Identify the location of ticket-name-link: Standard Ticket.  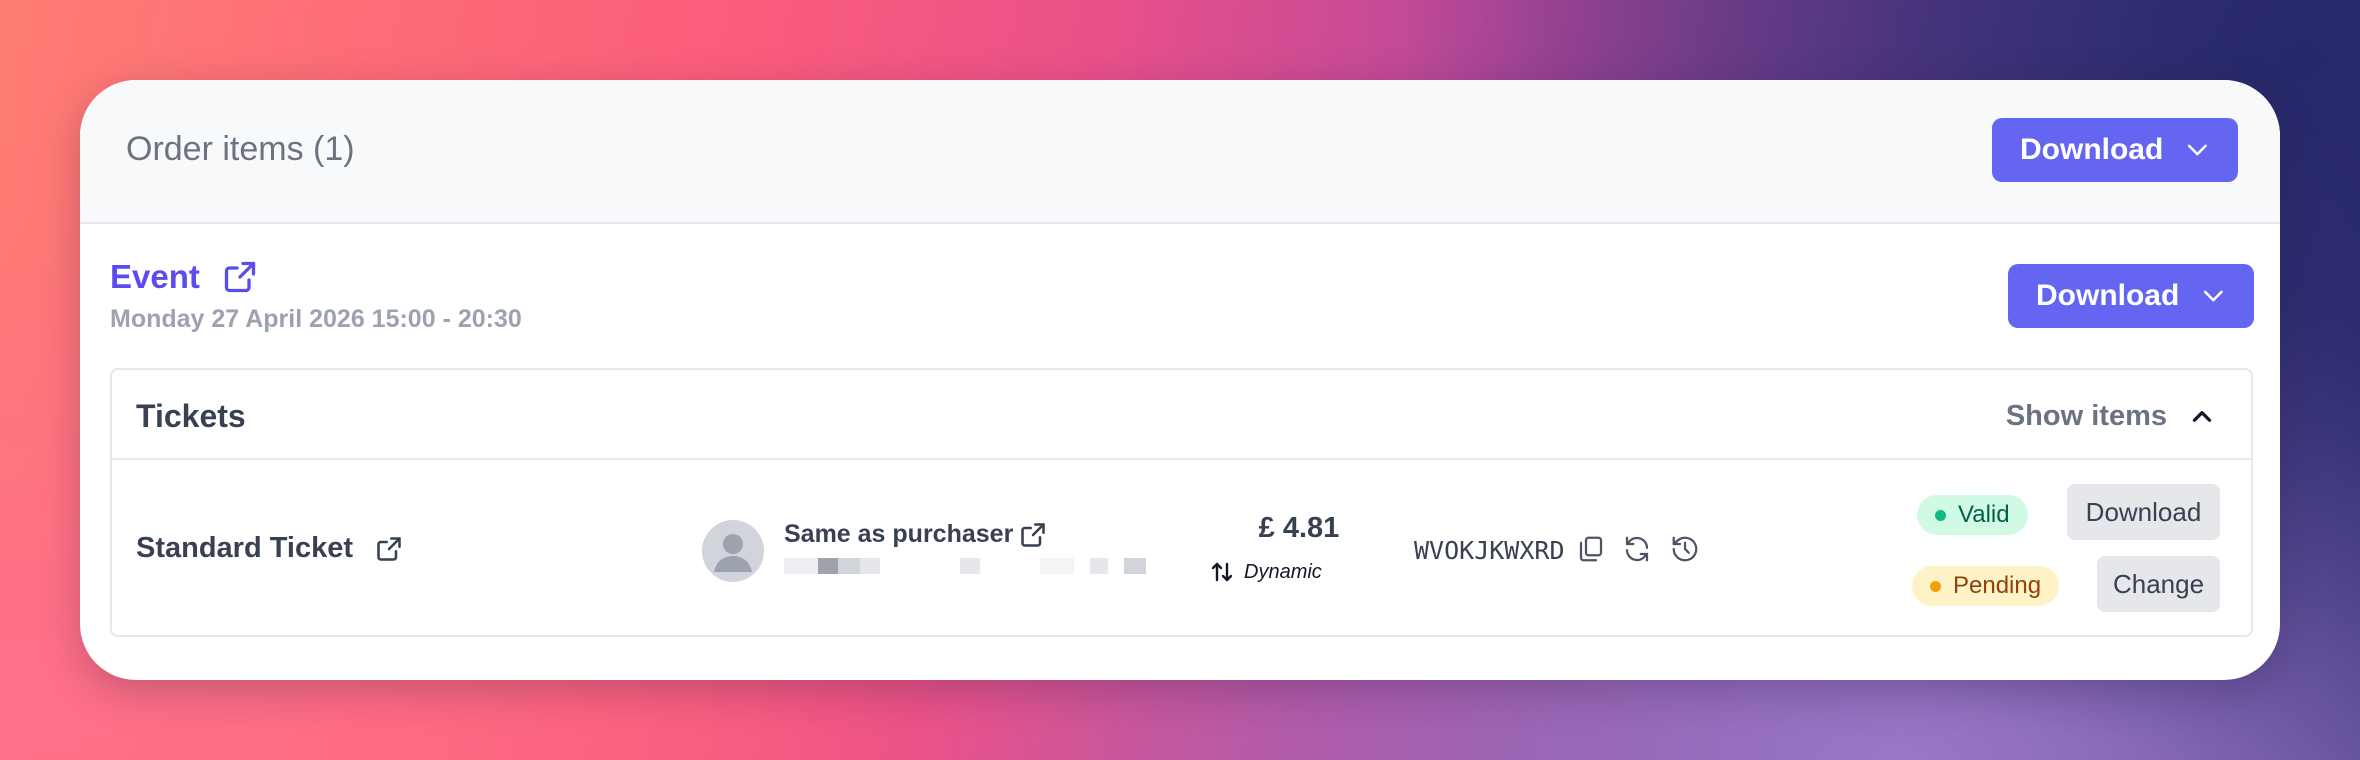
(269, 548).